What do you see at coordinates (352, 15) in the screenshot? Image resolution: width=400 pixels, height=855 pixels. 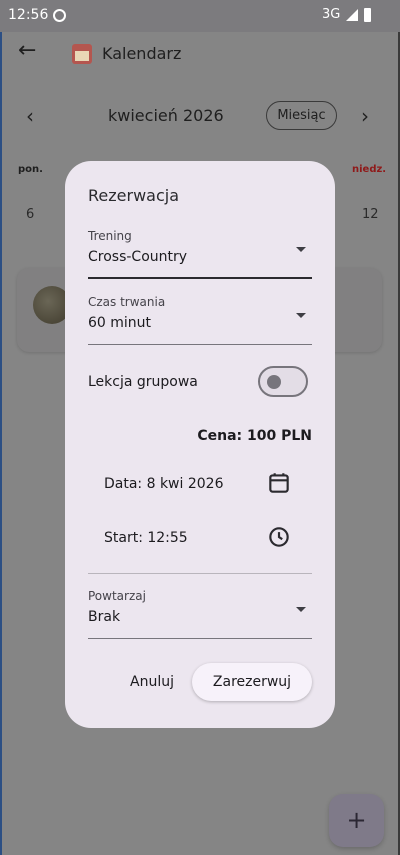 I see `signal-icon` at bounding box center [352, 15].